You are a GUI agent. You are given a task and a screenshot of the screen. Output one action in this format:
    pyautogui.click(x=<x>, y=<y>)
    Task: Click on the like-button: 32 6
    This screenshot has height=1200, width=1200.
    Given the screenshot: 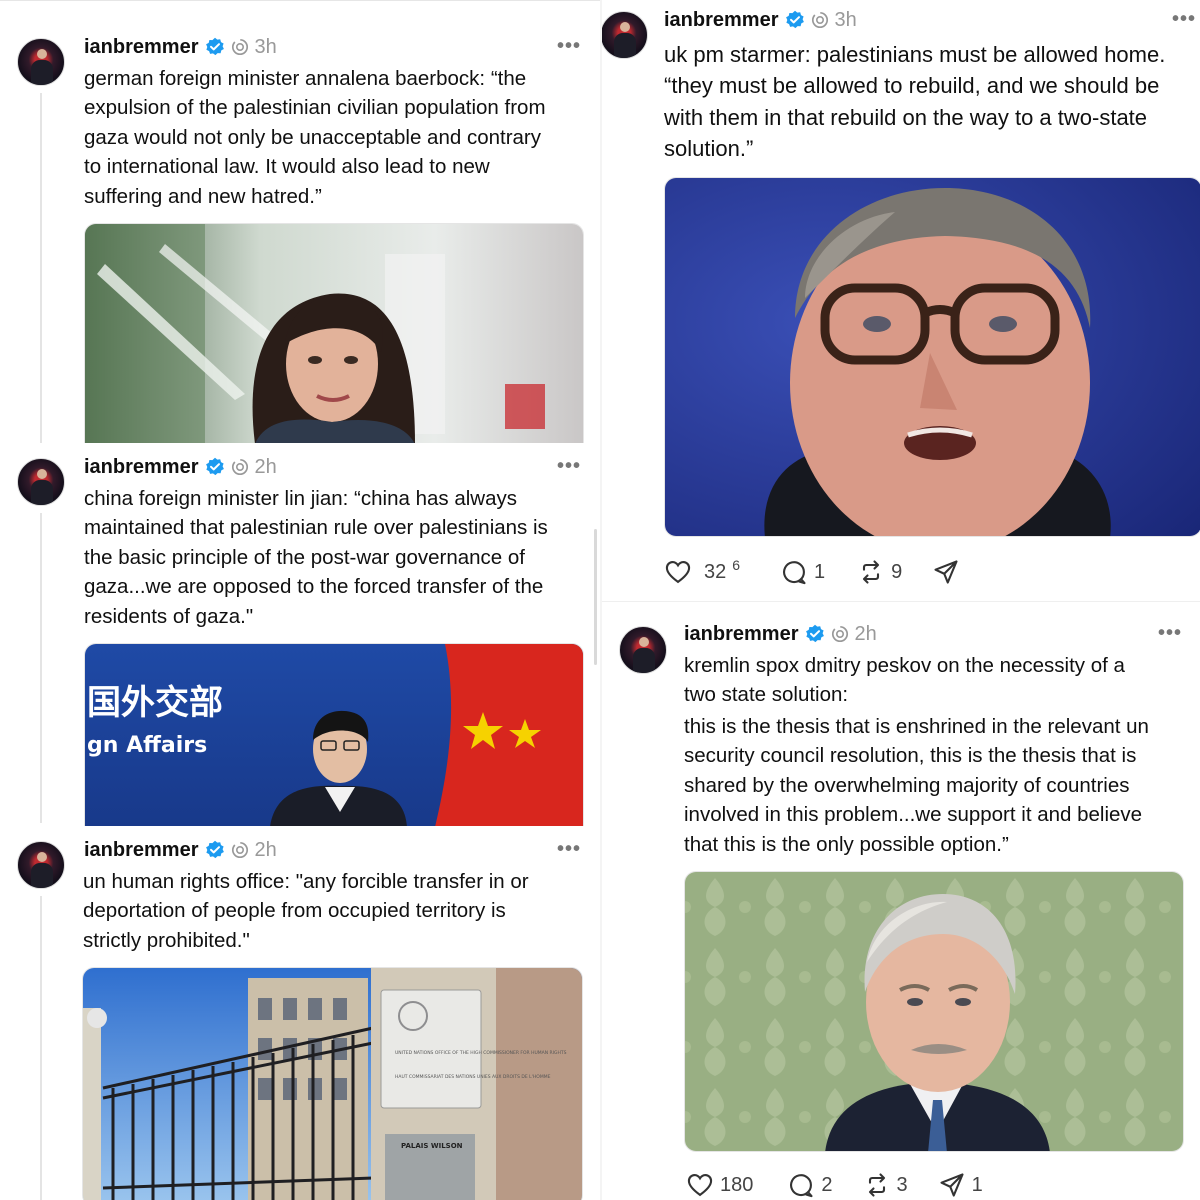 What is the action you would take?
    pyautogui.click(x=702, y=572)
    